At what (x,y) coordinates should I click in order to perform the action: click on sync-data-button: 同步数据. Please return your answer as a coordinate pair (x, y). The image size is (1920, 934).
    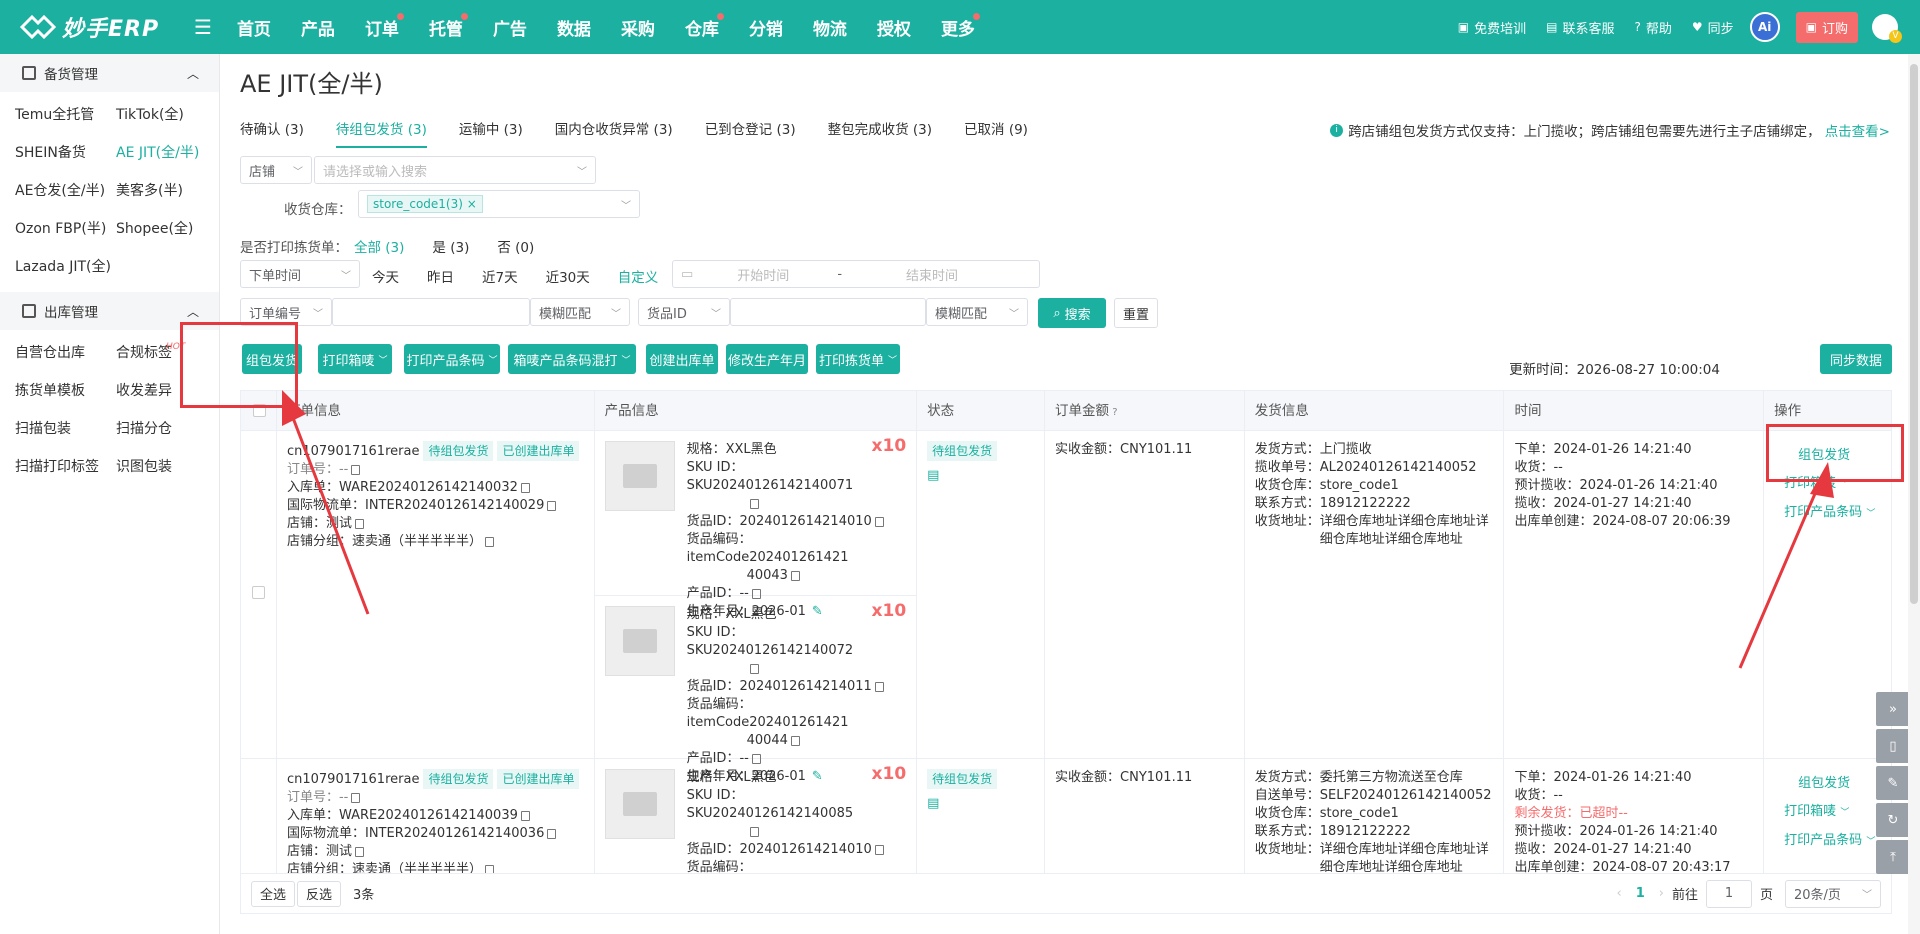
    Looking at the image, I should click on (1856, 359).